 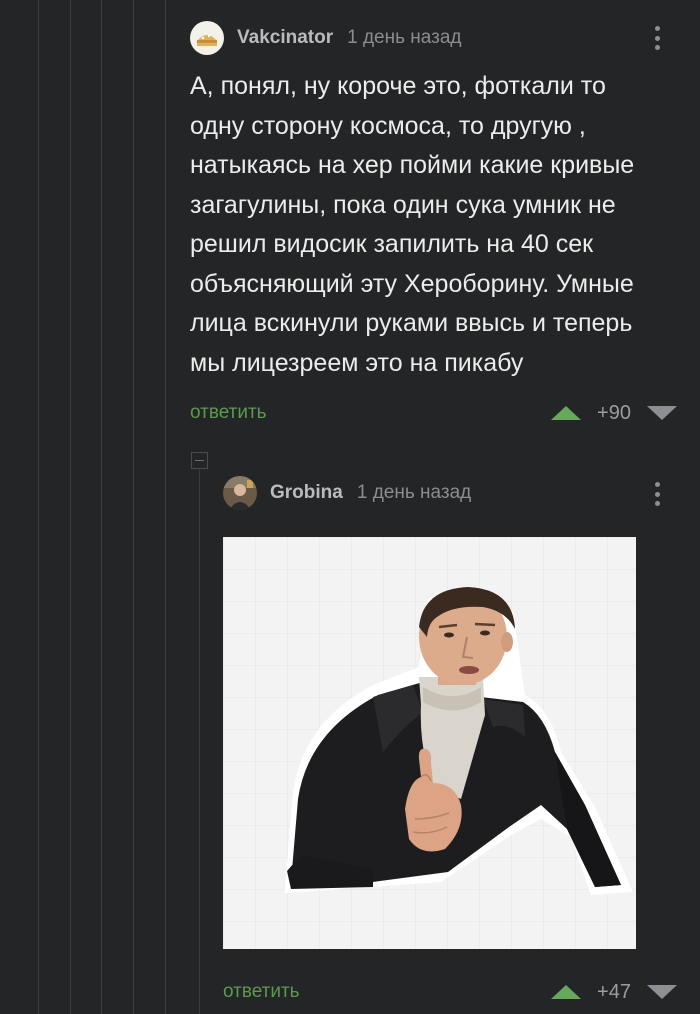 What do you see at coordinates (411, 323) in the screenshot?
I see `comment-text-line: лица вскинули руками ввысь и теперь` at bounding box center [411, 323].